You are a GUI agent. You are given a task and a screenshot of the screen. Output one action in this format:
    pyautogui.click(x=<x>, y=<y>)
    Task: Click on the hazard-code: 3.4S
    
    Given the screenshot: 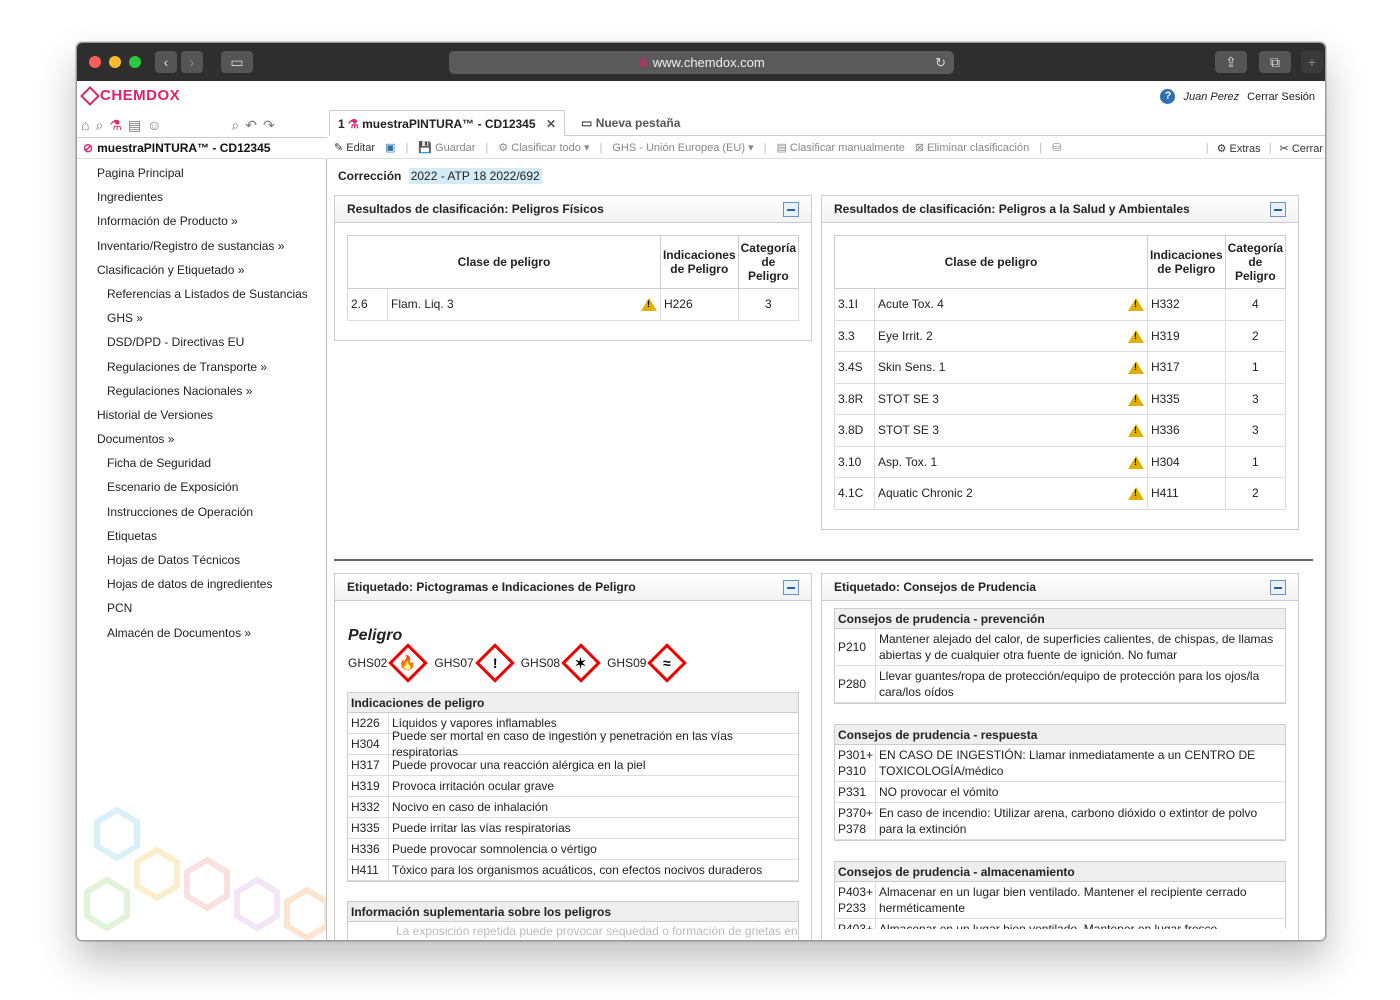 What is the action you would take?
    pyautogui.click(x=854, y=367)
    